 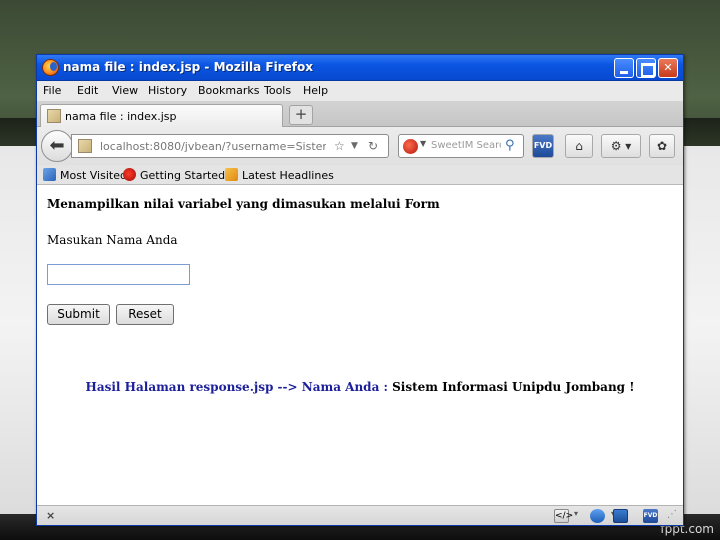 What do you see at coordinates (344, 387) in the screenshot?
I see `result-name-label: Nama Anda :` at bounding box center [344, 387].